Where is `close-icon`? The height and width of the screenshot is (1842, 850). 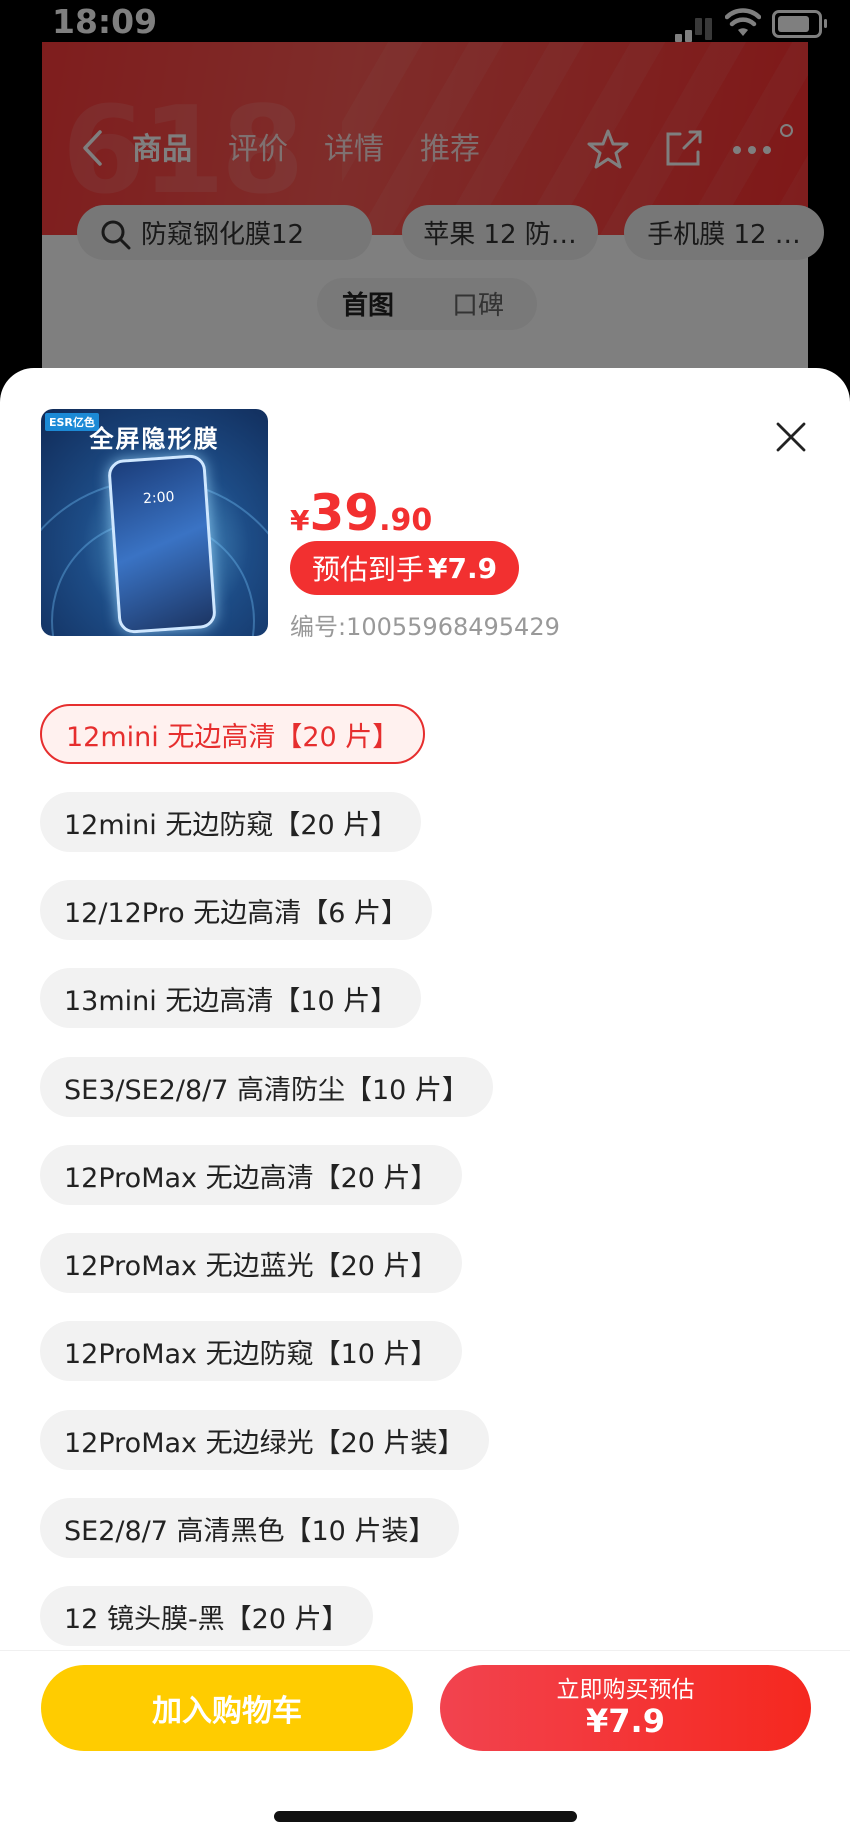 close-icon is located at coordinates (791, 437).